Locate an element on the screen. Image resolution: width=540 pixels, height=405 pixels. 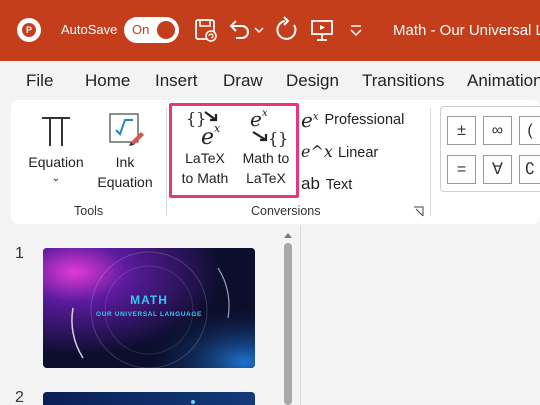
linear-label: Linear is located at coordinates (358, 153).